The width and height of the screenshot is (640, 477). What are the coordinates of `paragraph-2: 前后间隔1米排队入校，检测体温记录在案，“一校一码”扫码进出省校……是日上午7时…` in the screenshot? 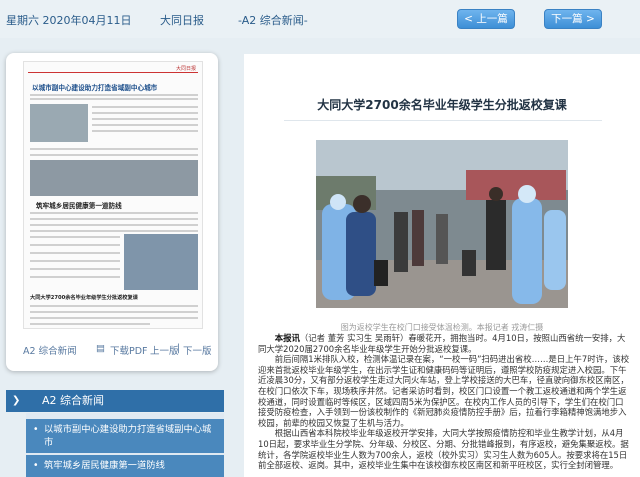 It's located at (444, 391).